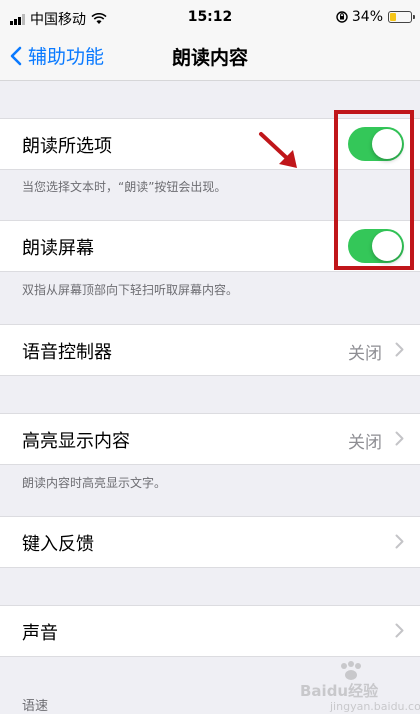  I want to click on highlight-content-row: 高亮显示内容 关闭, so click(210, 439).